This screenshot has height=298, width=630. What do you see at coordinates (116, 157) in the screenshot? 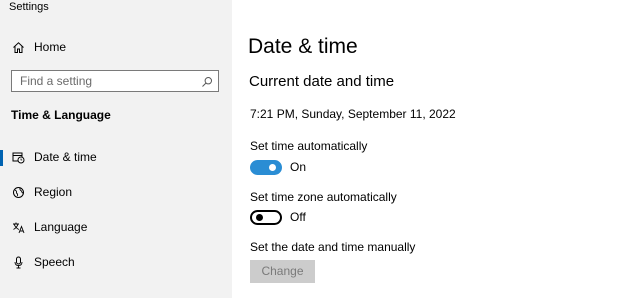
I see `sidebar-item-date-time: Date & time` at bounding box center [116, 157].